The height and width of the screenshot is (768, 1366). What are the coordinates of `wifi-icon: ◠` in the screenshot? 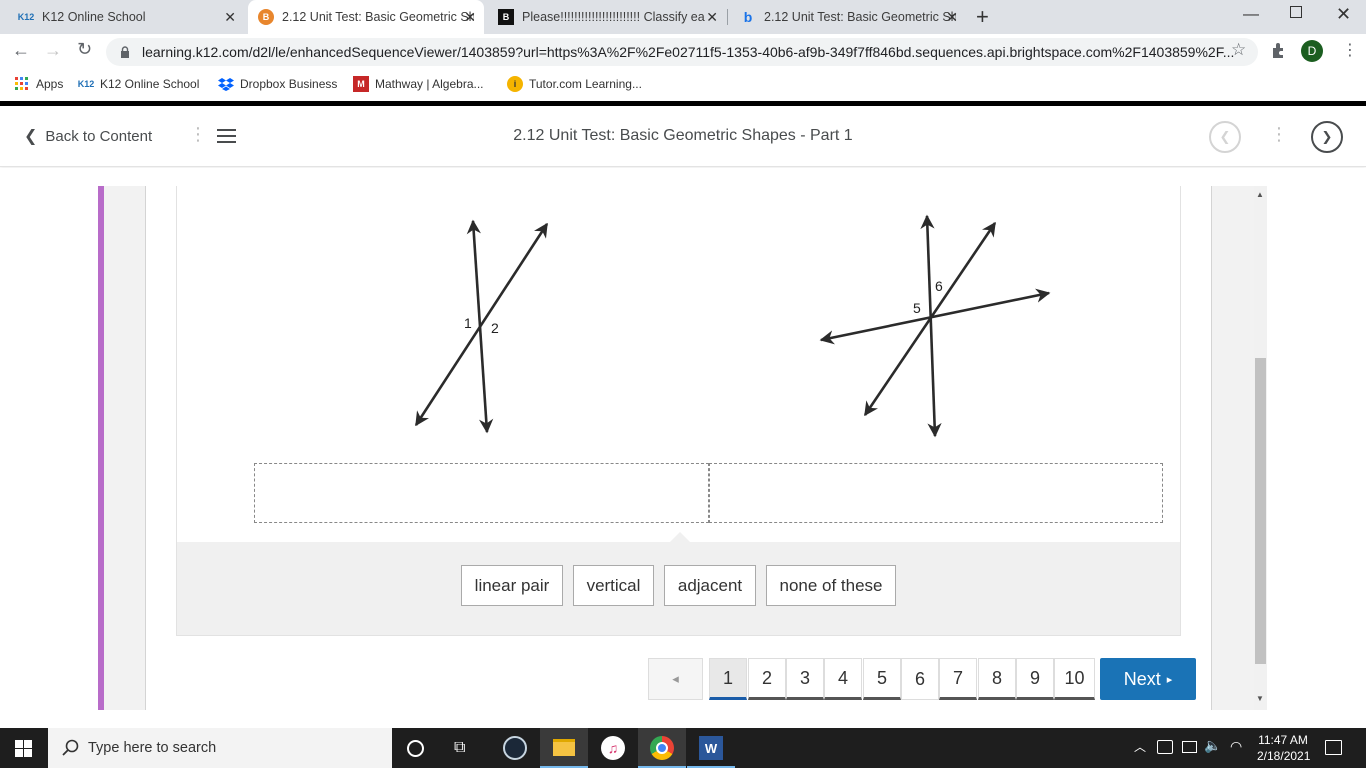 It's located at (1236, 746).